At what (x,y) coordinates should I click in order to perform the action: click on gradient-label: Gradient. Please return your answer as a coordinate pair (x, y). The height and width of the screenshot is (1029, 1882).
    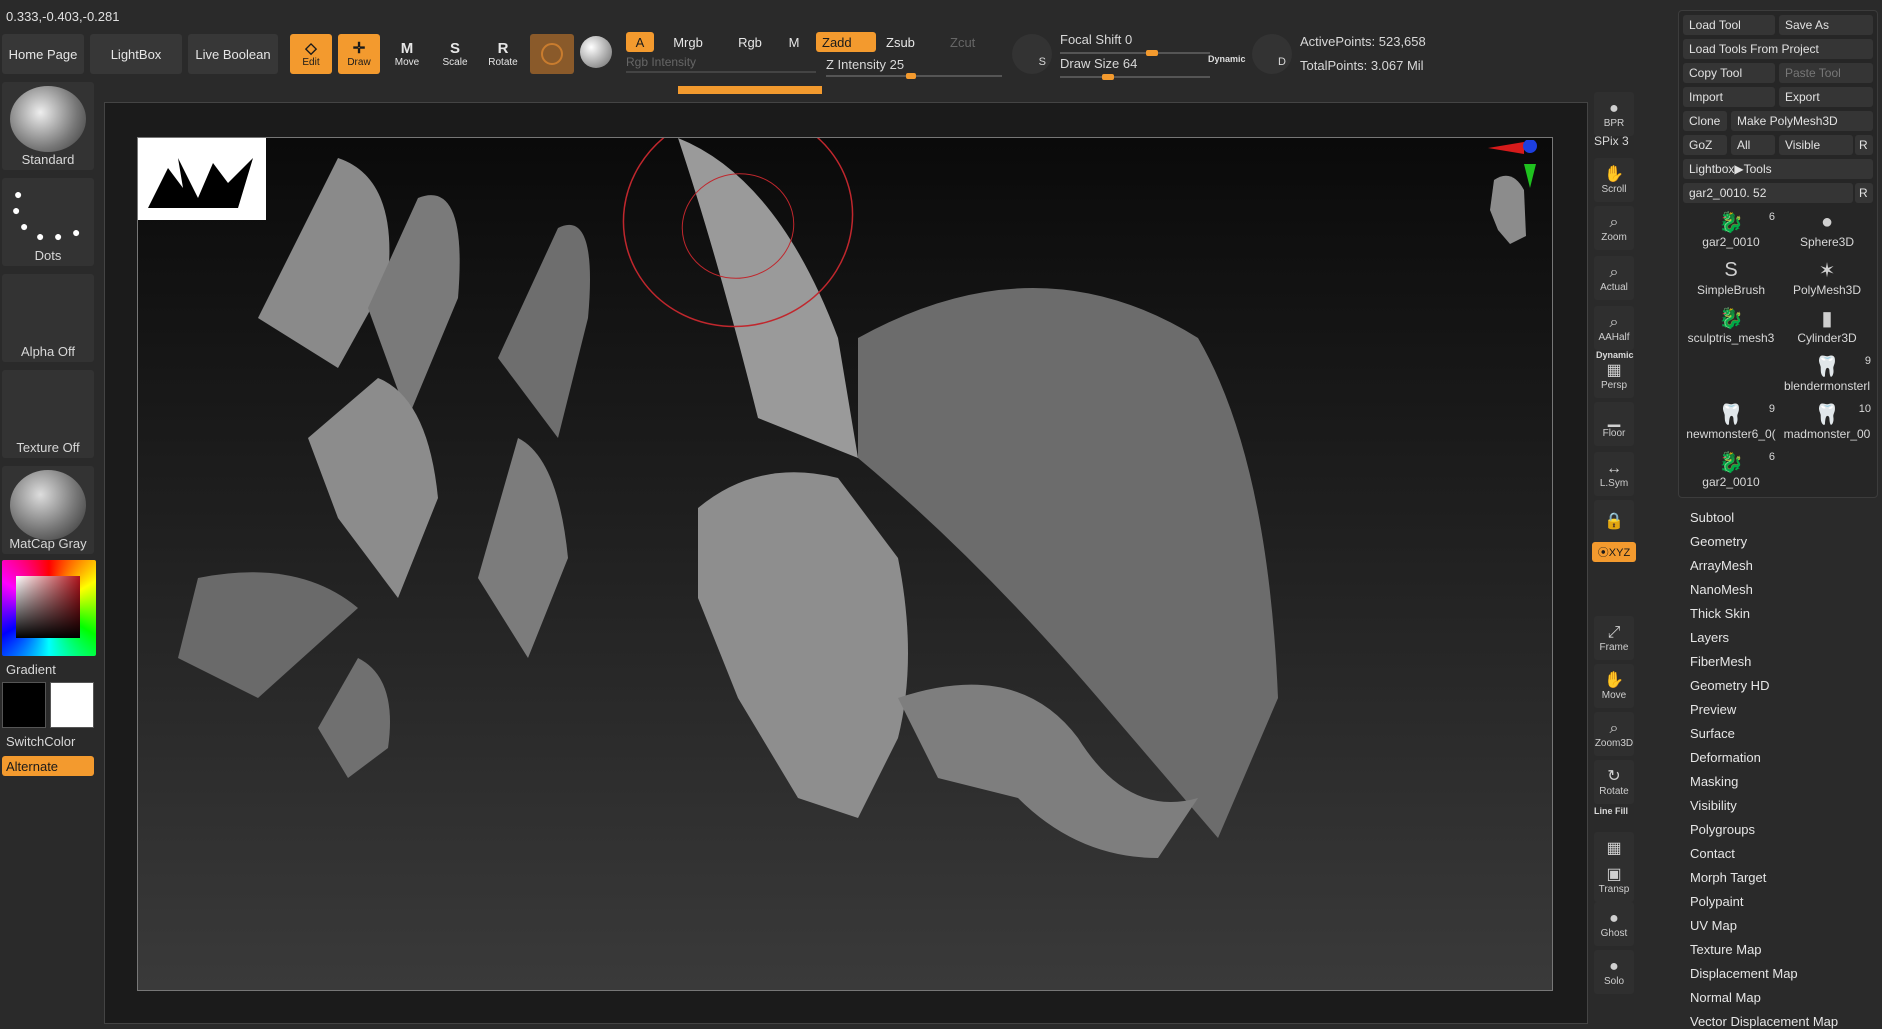
    Looking at the image, I should click on (31, 669).